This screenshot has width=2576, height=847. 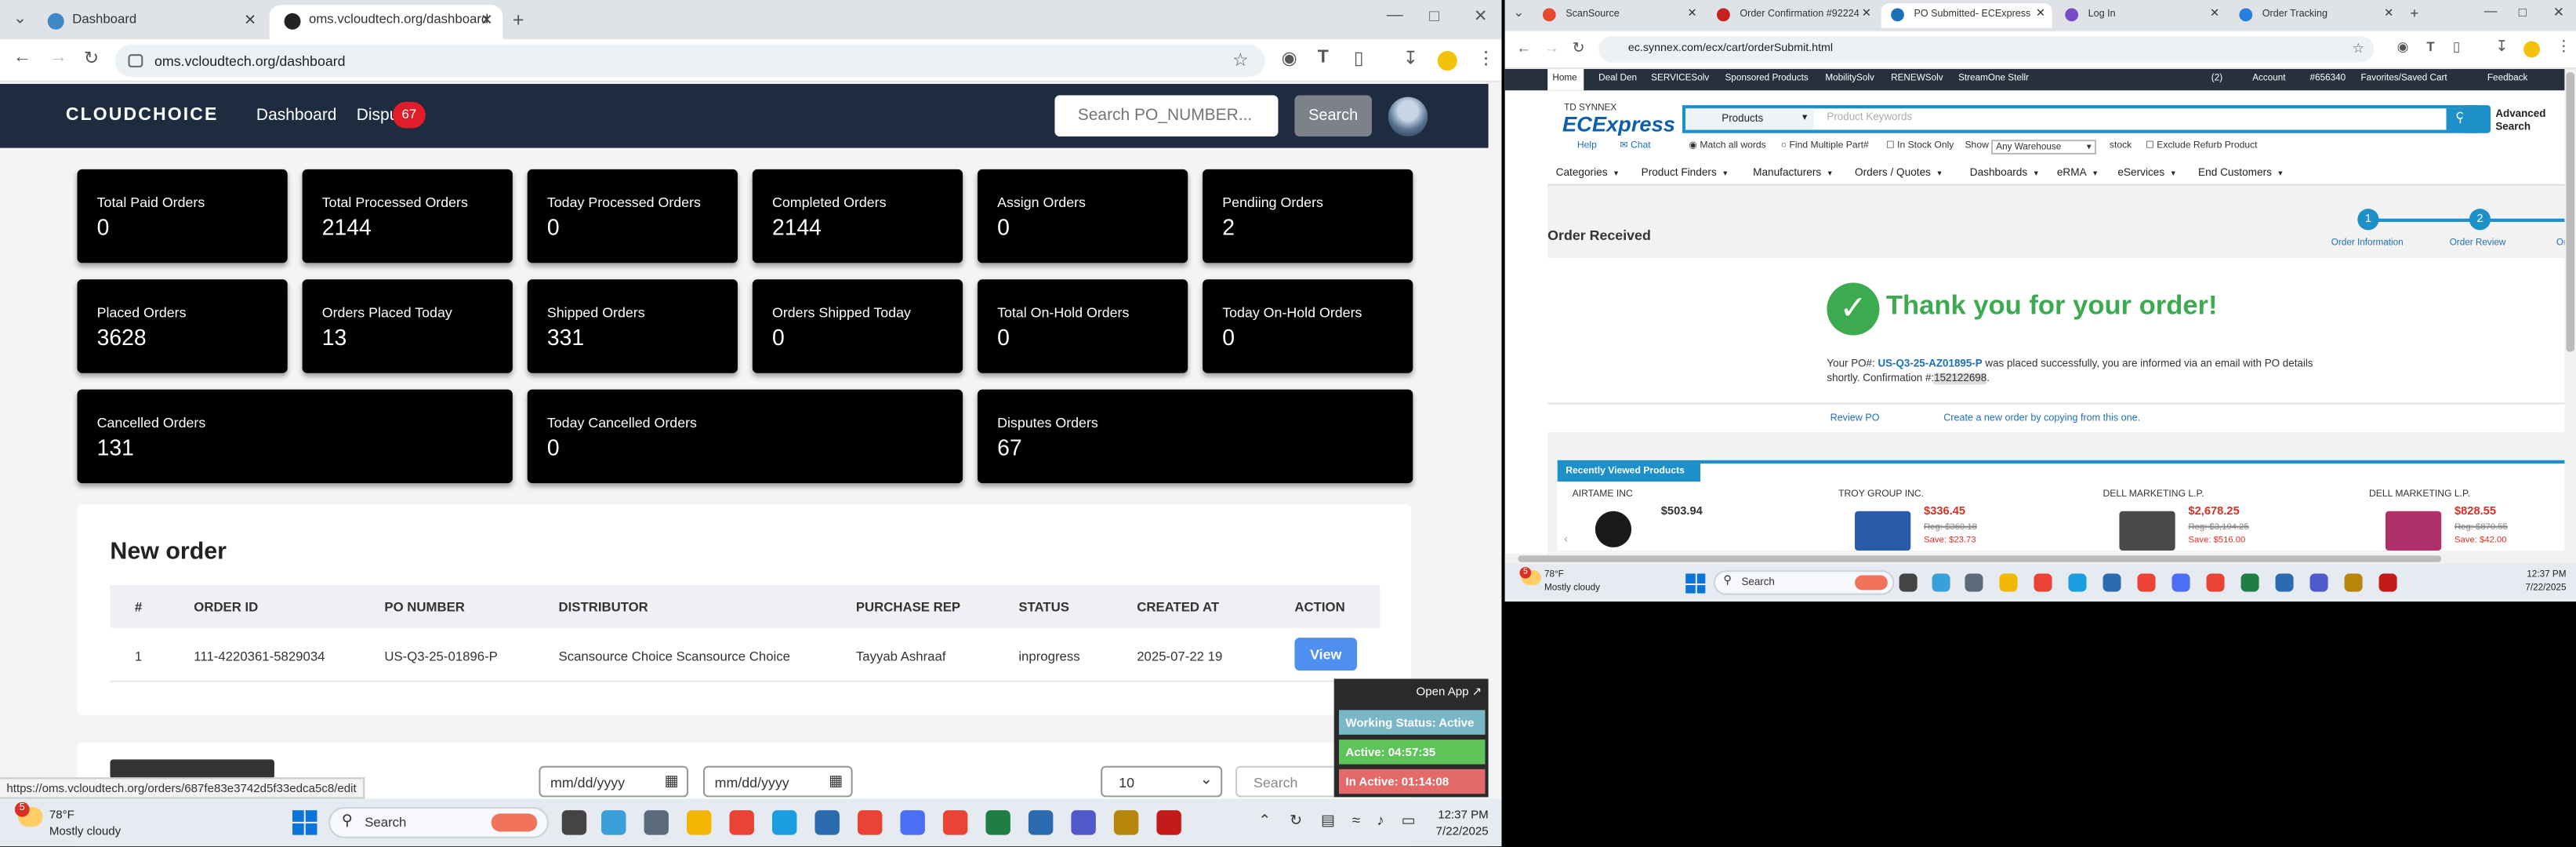 I want to click on category-menu-item: Manufacturers ▾, so click(x=1792, y=174).